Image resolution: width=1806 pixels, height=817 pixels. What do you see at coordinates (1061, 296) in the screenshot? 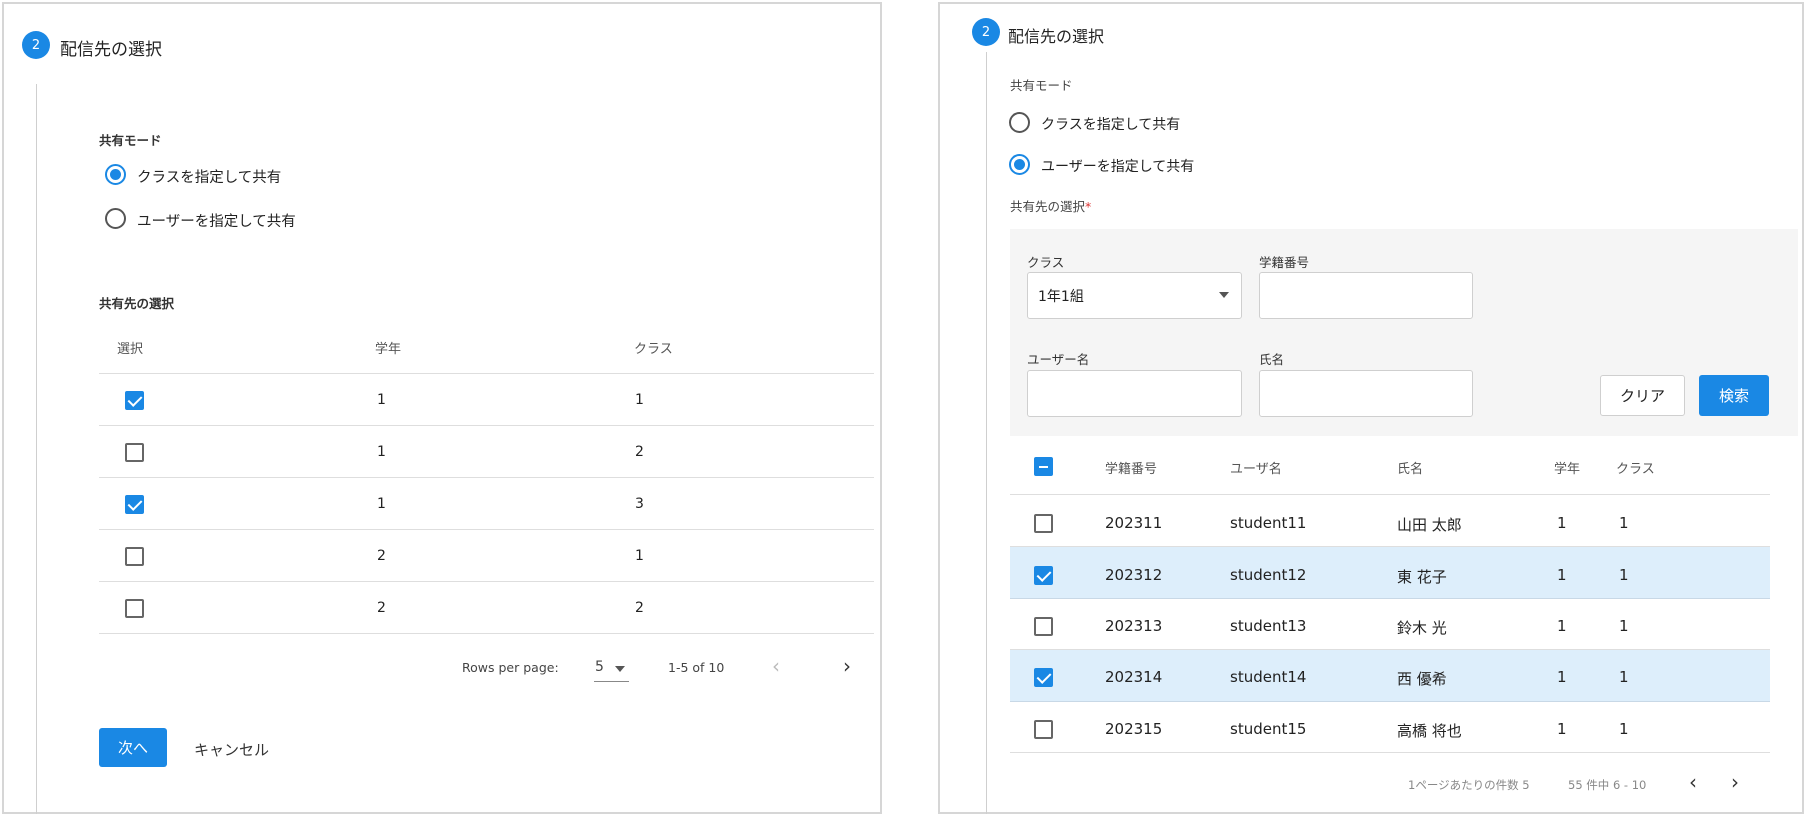
I see `class-select-value: 1年1組` at bounding box center [1061, 296].